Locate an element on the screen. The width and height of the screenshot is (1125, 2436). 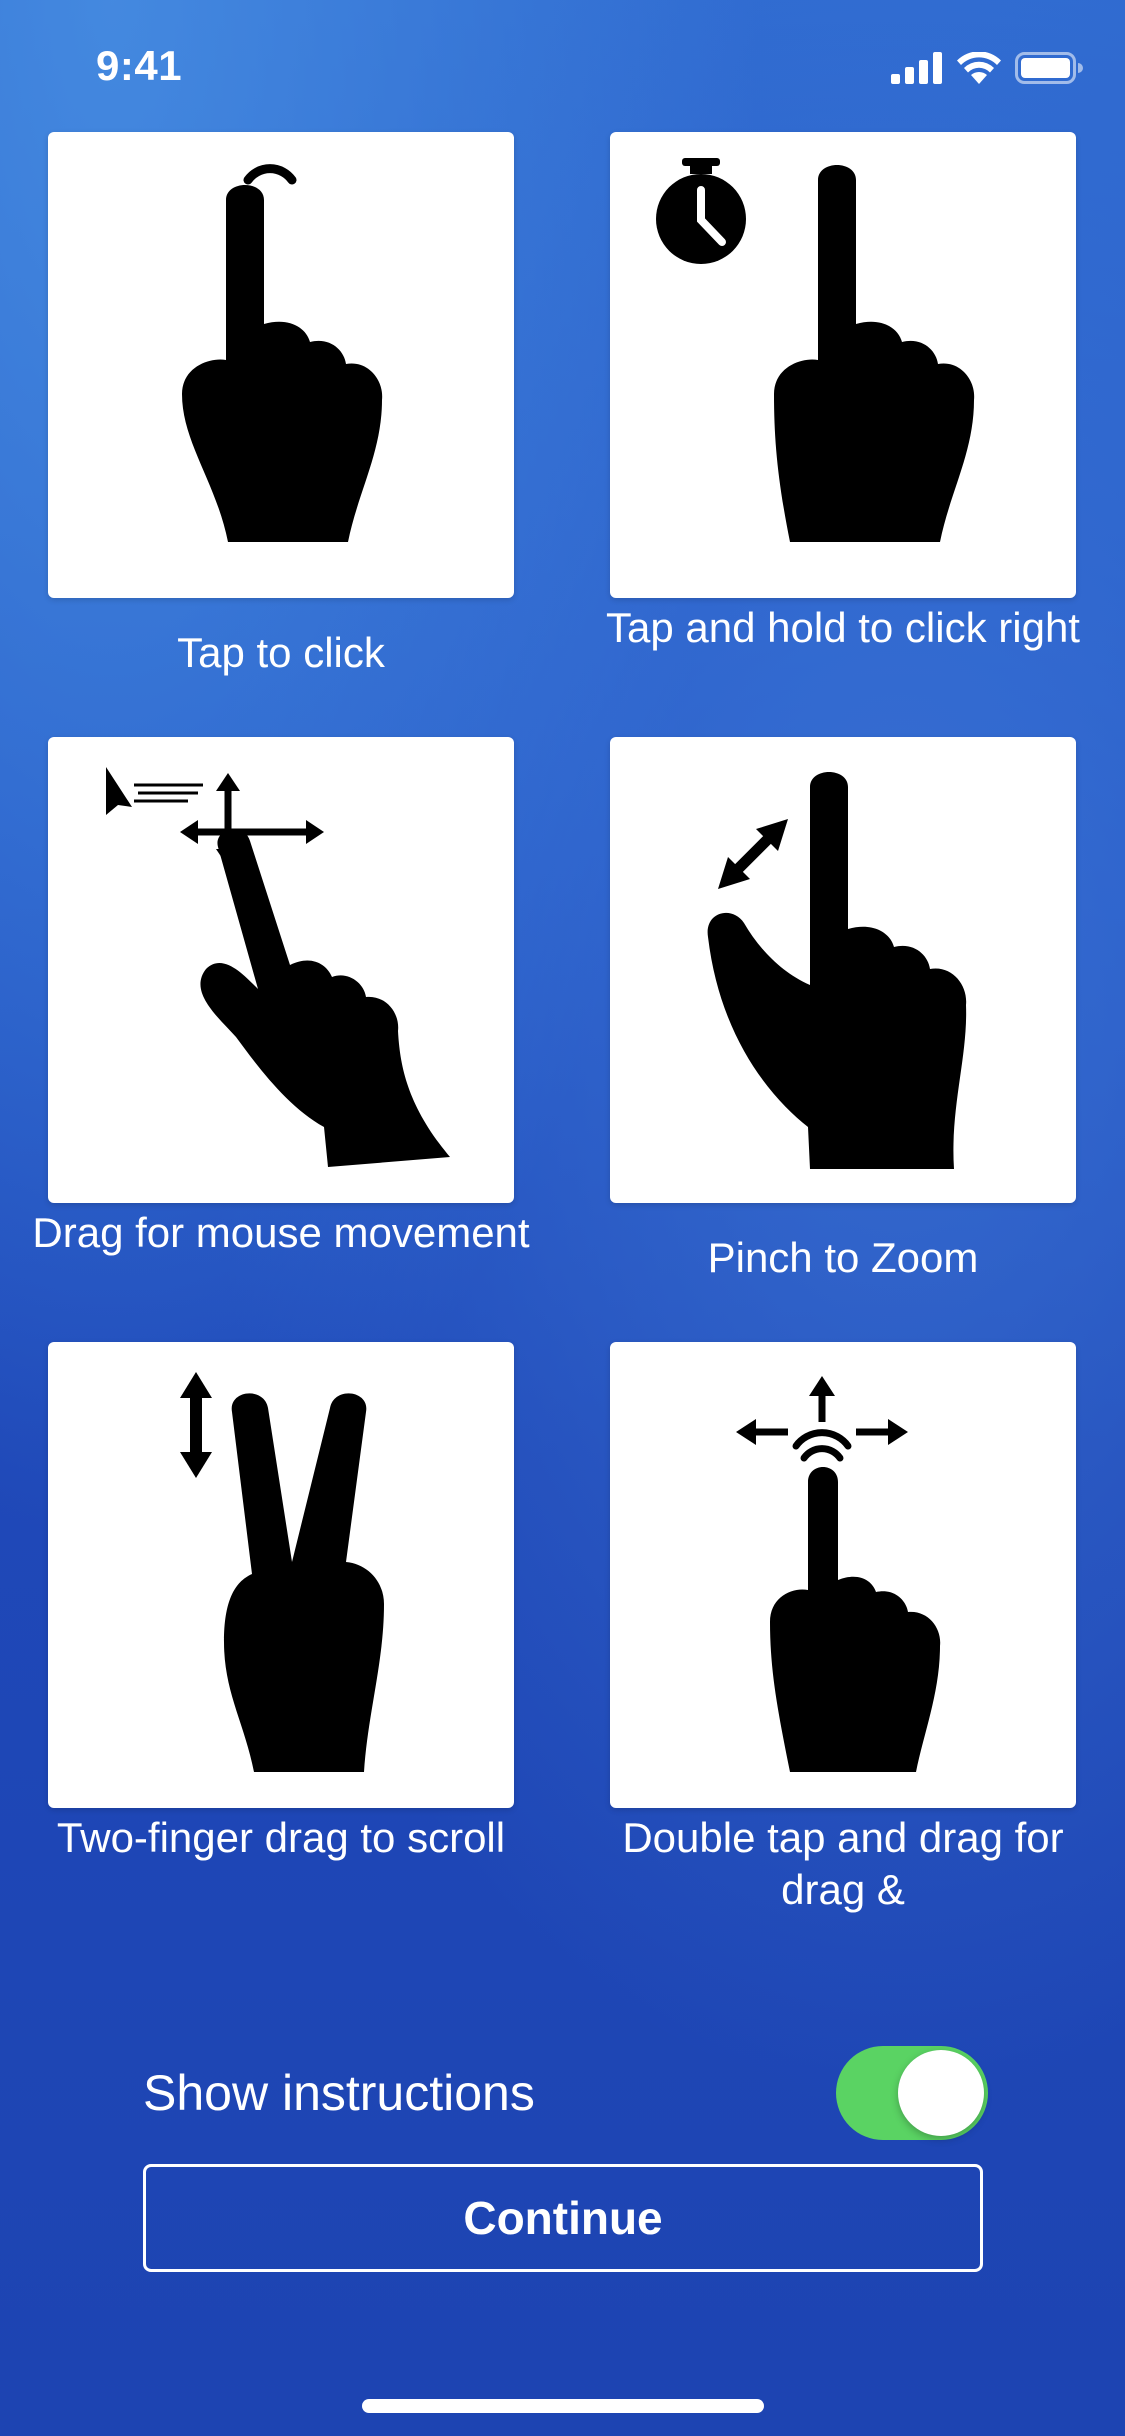
gesture-card-tap-and-hold is located at coordinates (843, 365).